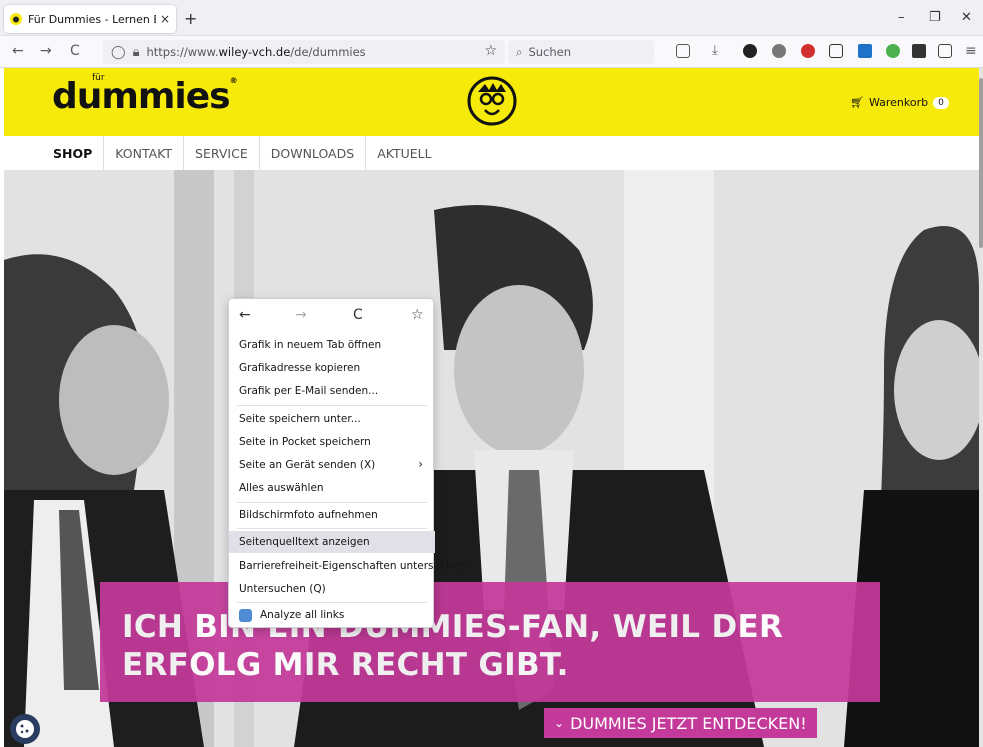 The image size is (983, 747). Describe the element at coordinates (491, 18) in the screenshot. I see `tab-bar: Für Dummies - Lernen Einfach ( × + – ❐ ✕` at that location.